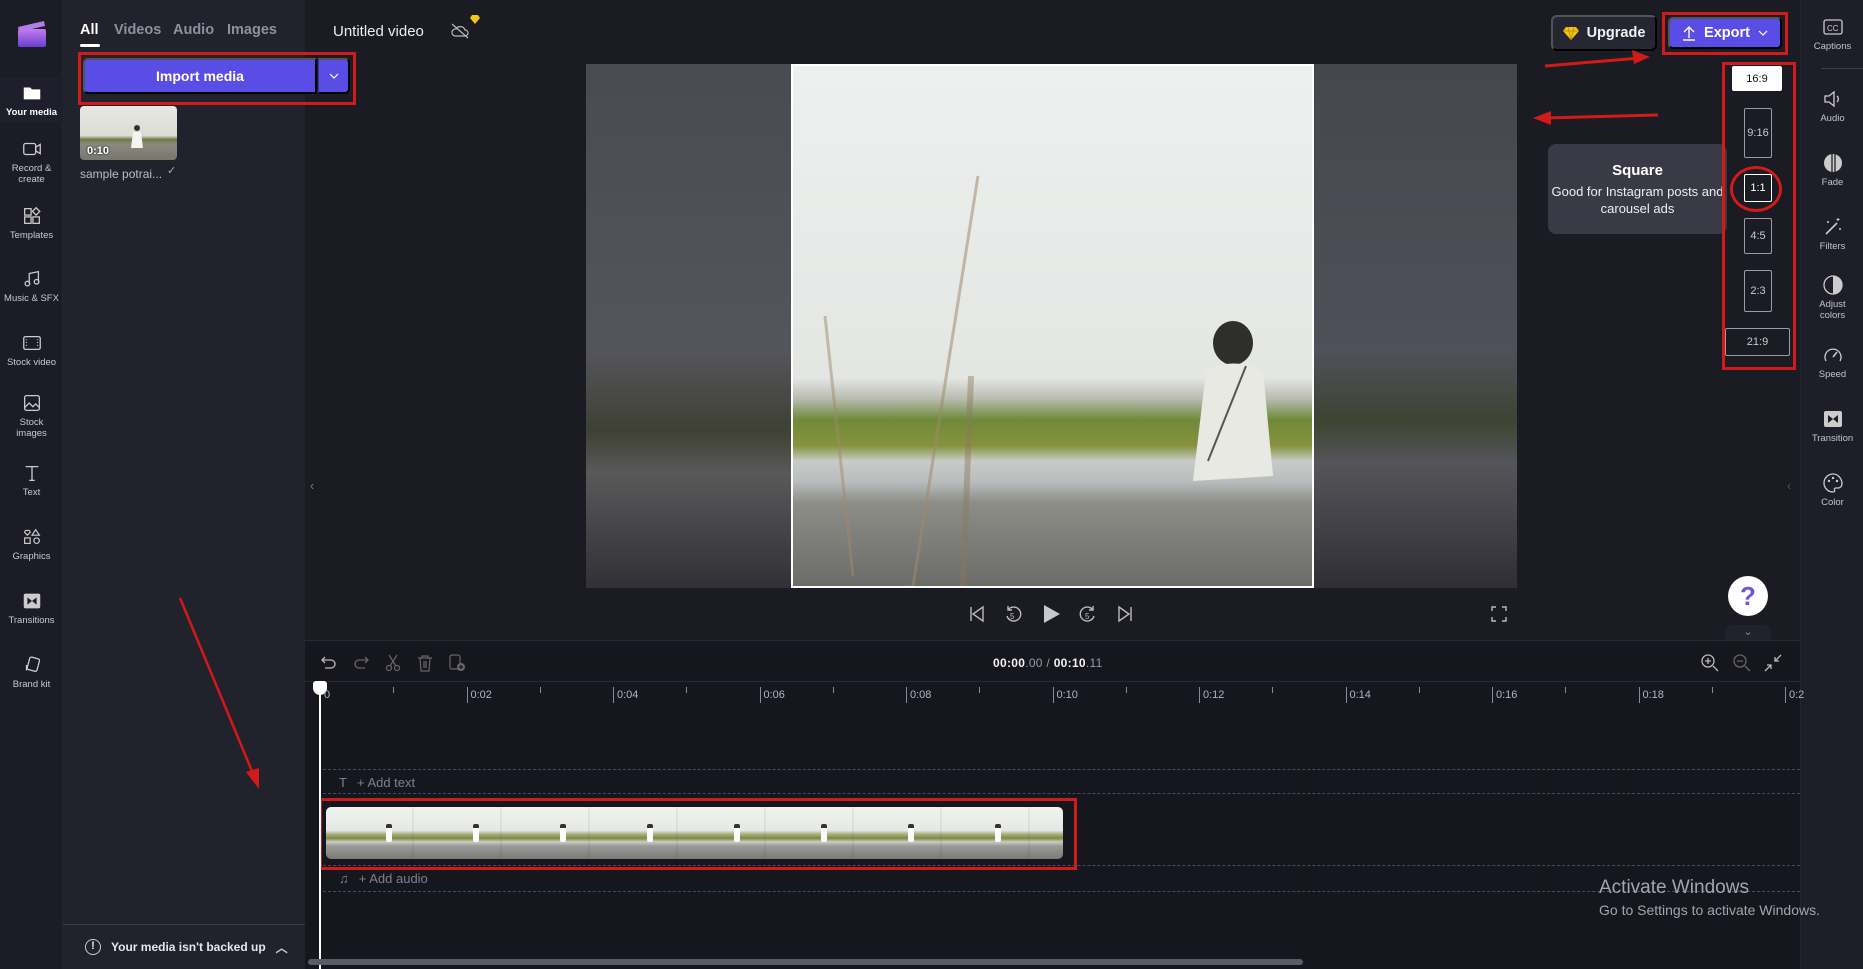 This screenshot has height=969, width=1863. I want to click on add-clip-icon, so click(457, 663).